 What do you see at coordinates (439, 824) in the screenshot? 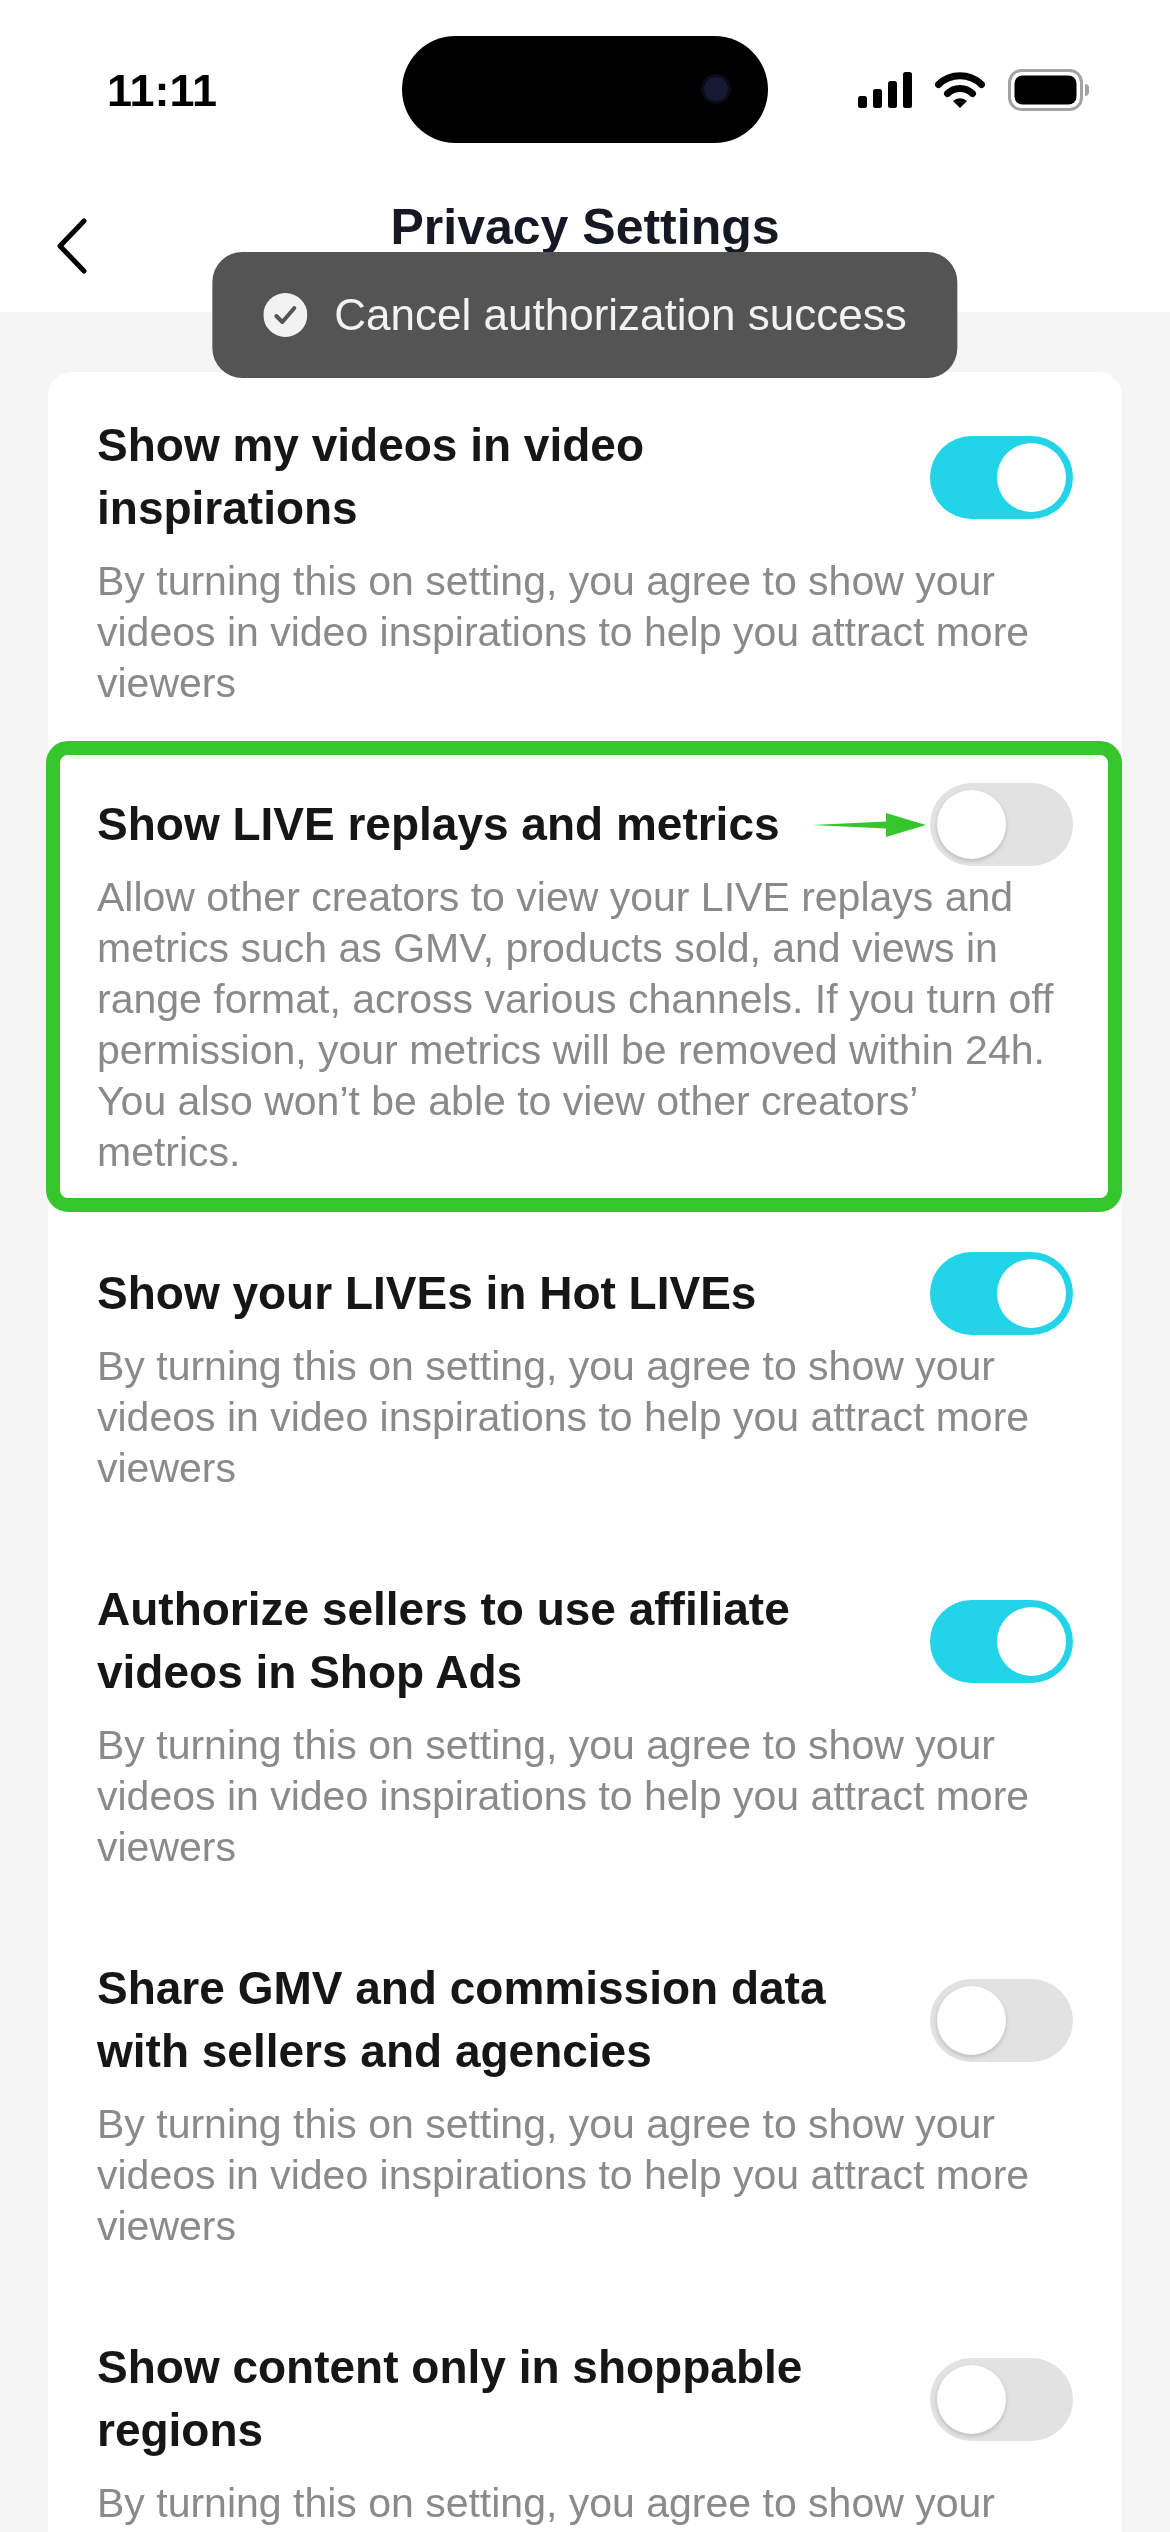
I see `setting-title: Show LIVE replays and metrics` at bounding box center [439, 824].